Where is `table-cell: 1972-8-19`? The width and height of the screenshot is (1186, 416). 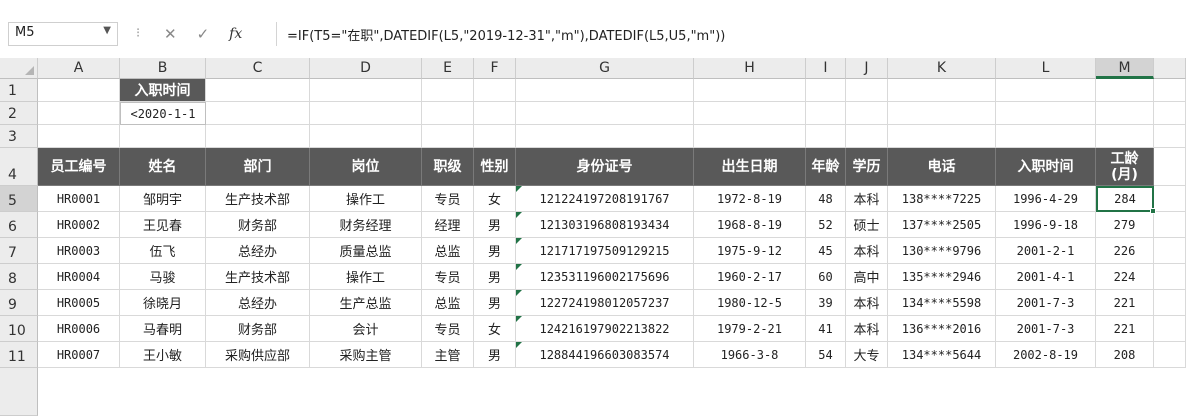
table-cell: 1972-8-19 is located at coordinates (750, 199).